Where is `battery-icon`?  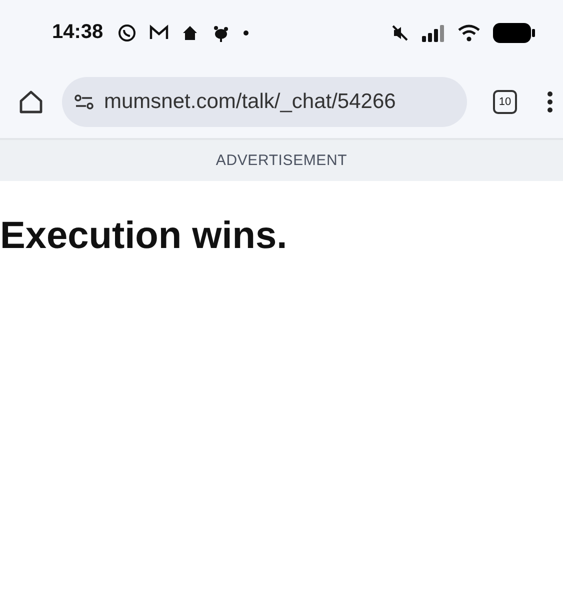
battery-icon is located at coordinates (514, 32).